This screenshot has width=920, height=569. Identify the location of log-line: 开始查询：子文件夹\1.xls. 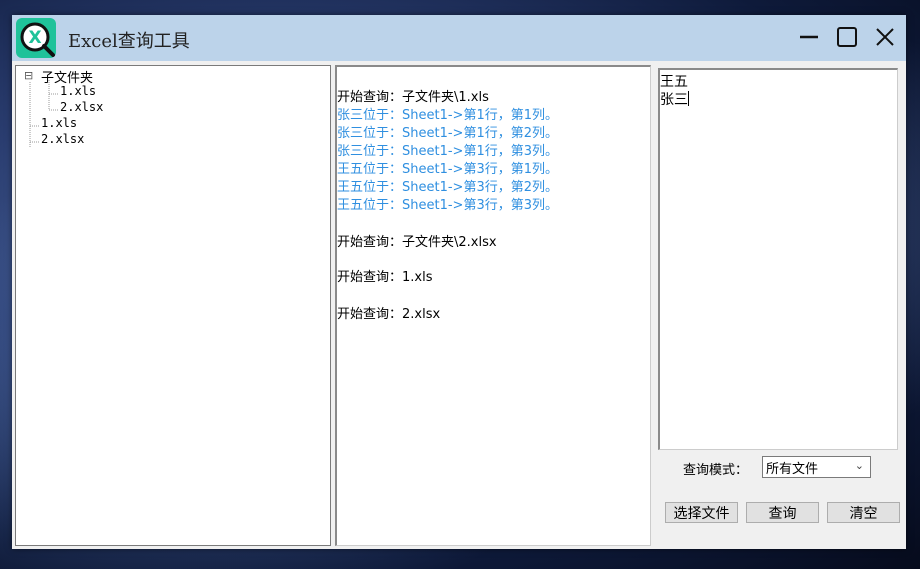
(413, 97).